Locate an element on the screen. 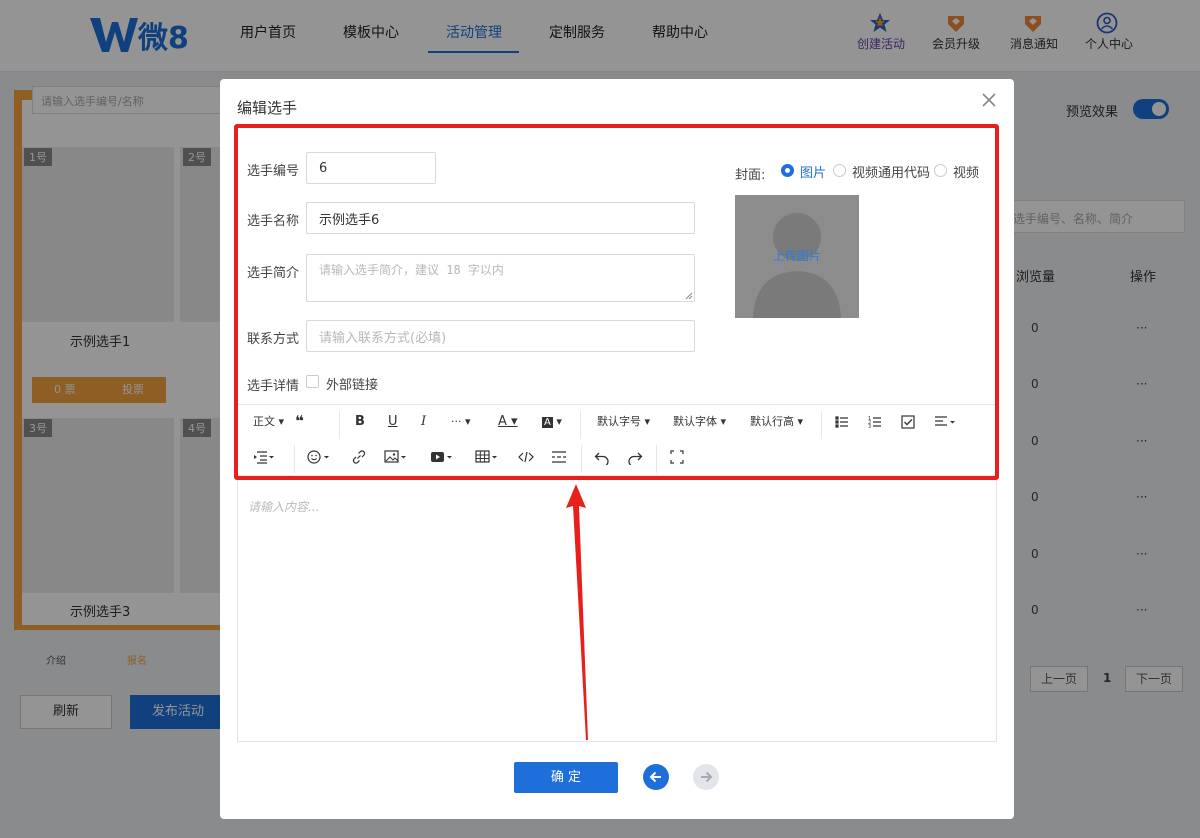 The image size is (1200, 838). next-player-button is located at coordinates (706, 777).